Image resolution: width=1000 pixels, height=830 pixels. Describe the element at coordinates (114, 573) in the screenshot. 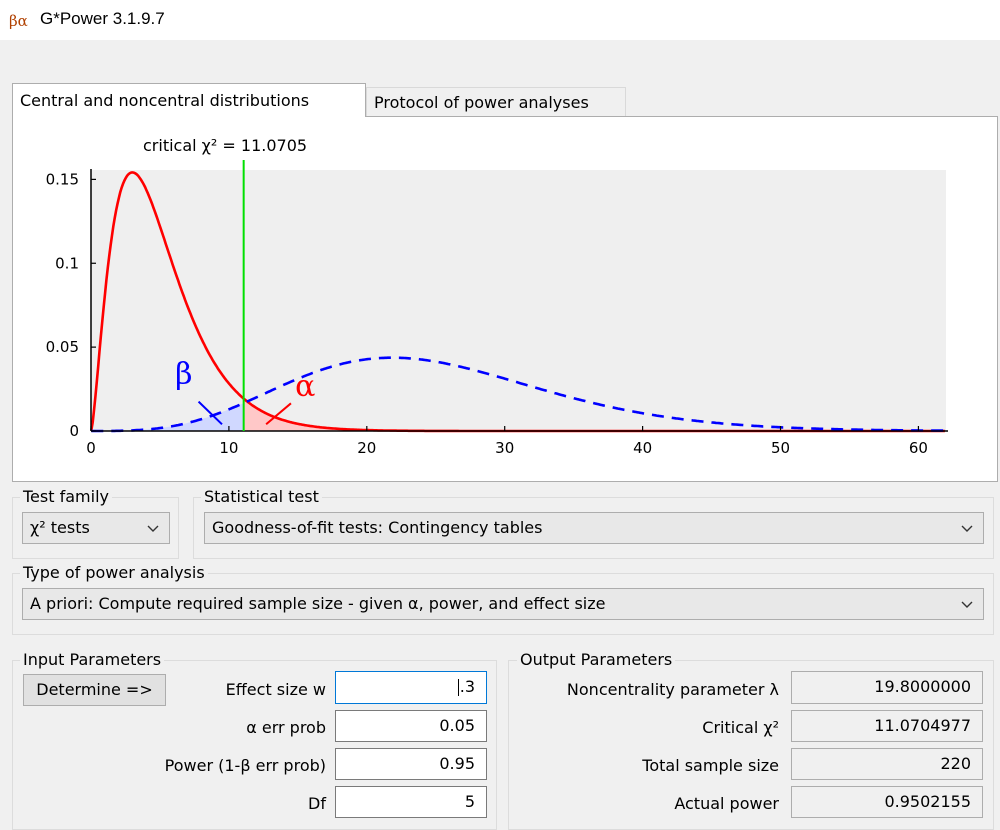

I see `power-analysis-type-legend: Type of power analysis` at that location.